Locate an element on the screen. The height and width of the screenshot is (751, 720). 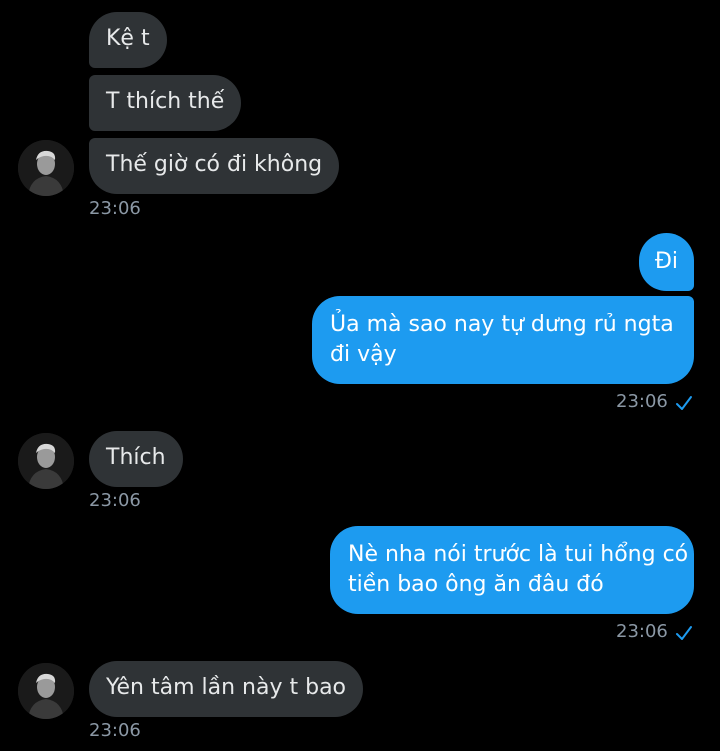
incoming-message-bubble: Thích is located at coordinates (136, 459).